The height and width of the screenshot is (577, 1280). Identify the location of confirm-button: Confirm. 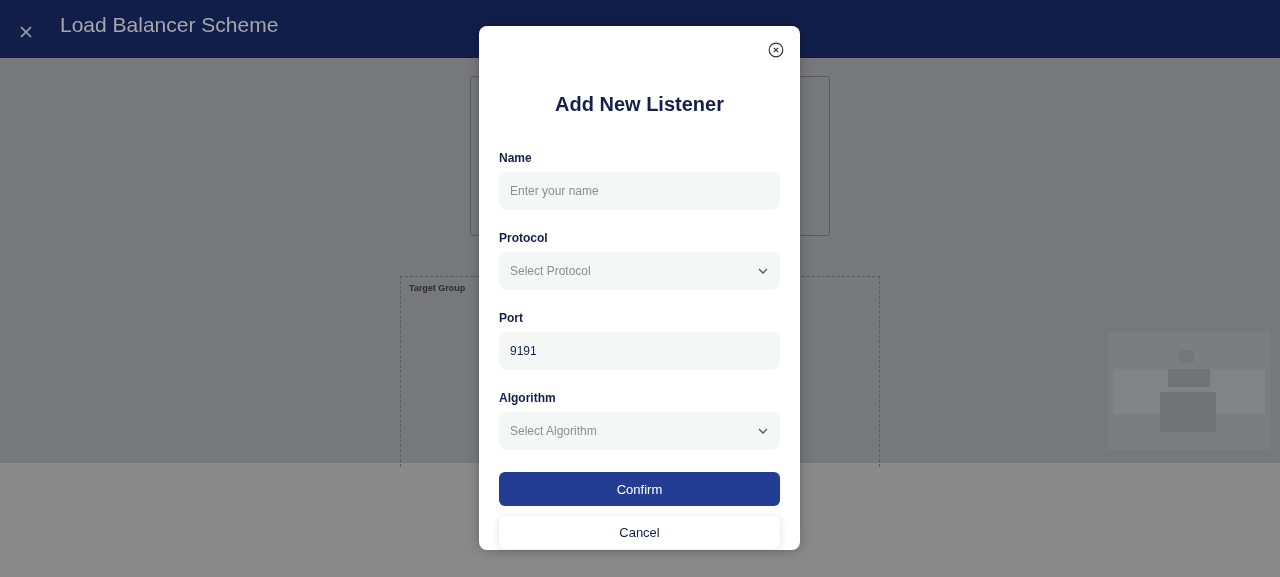
(639, 489).